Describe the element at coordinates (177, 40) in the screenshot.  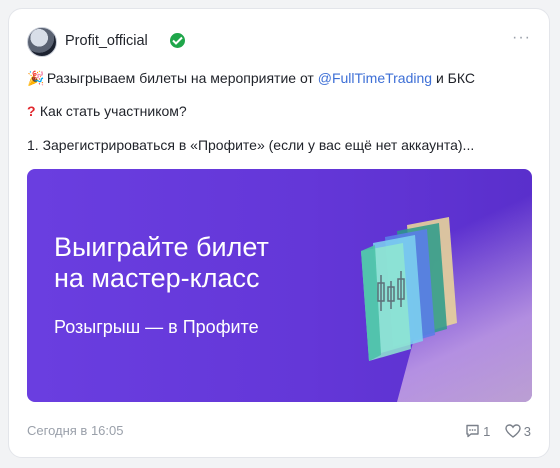
I see `verified-check-icon` at that location.